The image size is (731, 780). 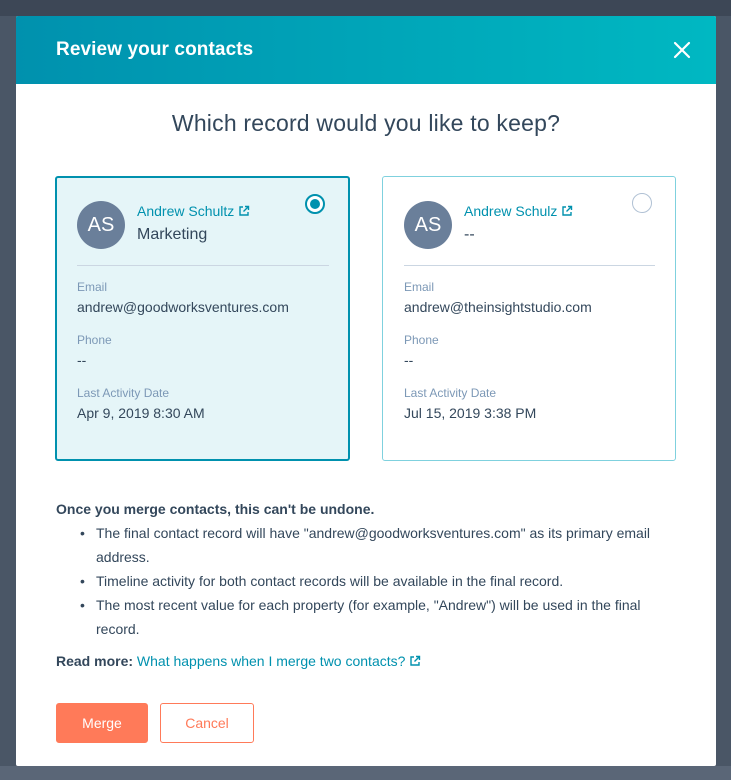 What do you see at coordinates (315, 204) in the screenshot?
I see `record-1-radio` at bounding box center [315, 204].